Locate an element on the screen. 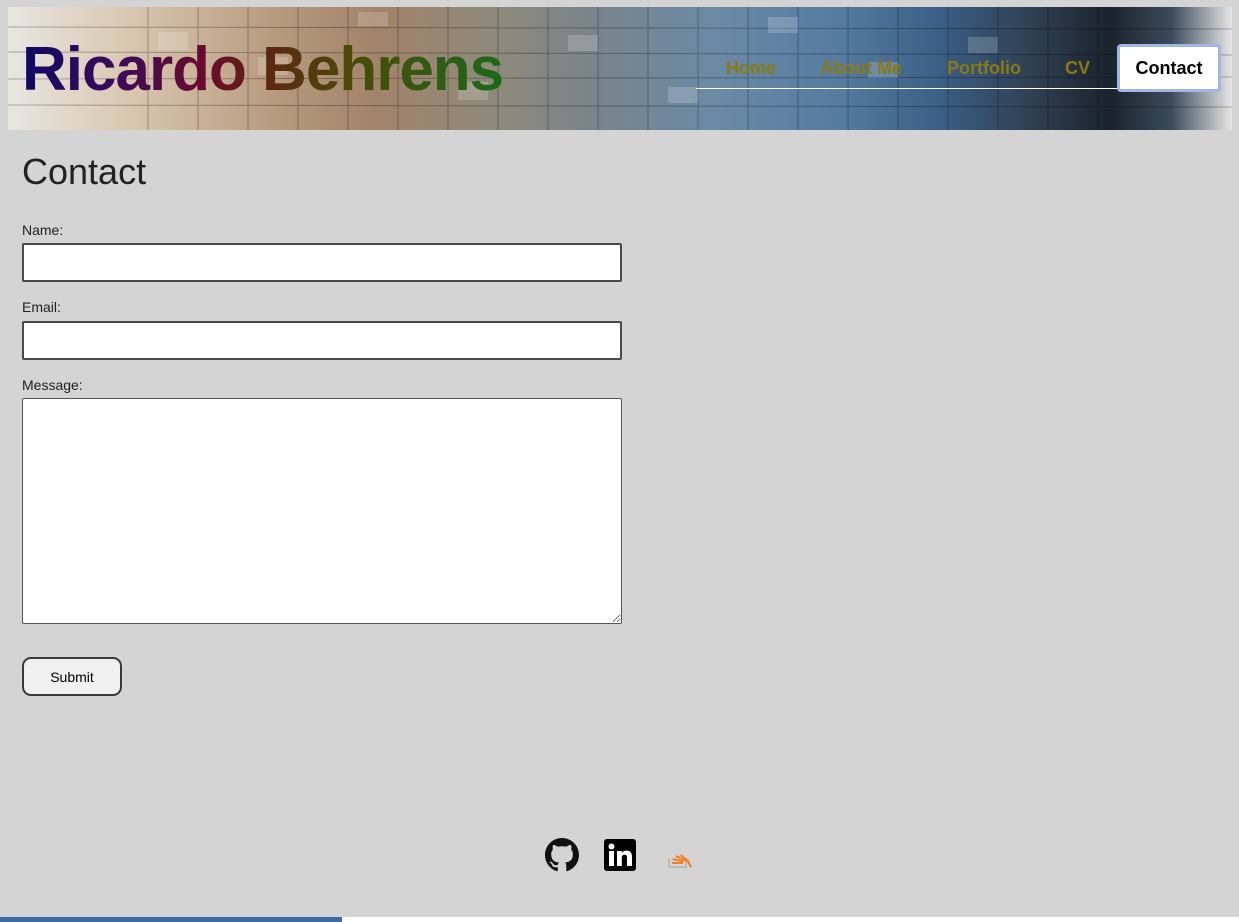 This screenshot has width=1239, height=922. nav-contact: Contact is located at coordinates (1169, 68).